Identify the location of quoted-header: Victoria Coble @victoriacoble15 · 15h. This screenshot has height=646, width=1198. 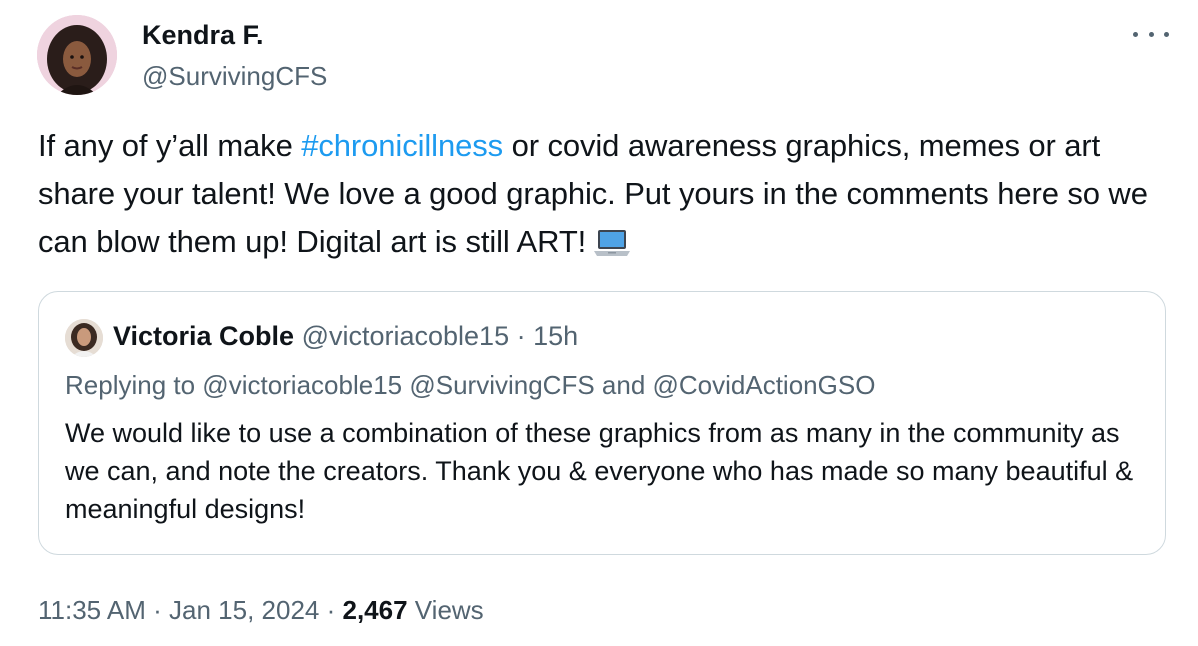
(345, 336).